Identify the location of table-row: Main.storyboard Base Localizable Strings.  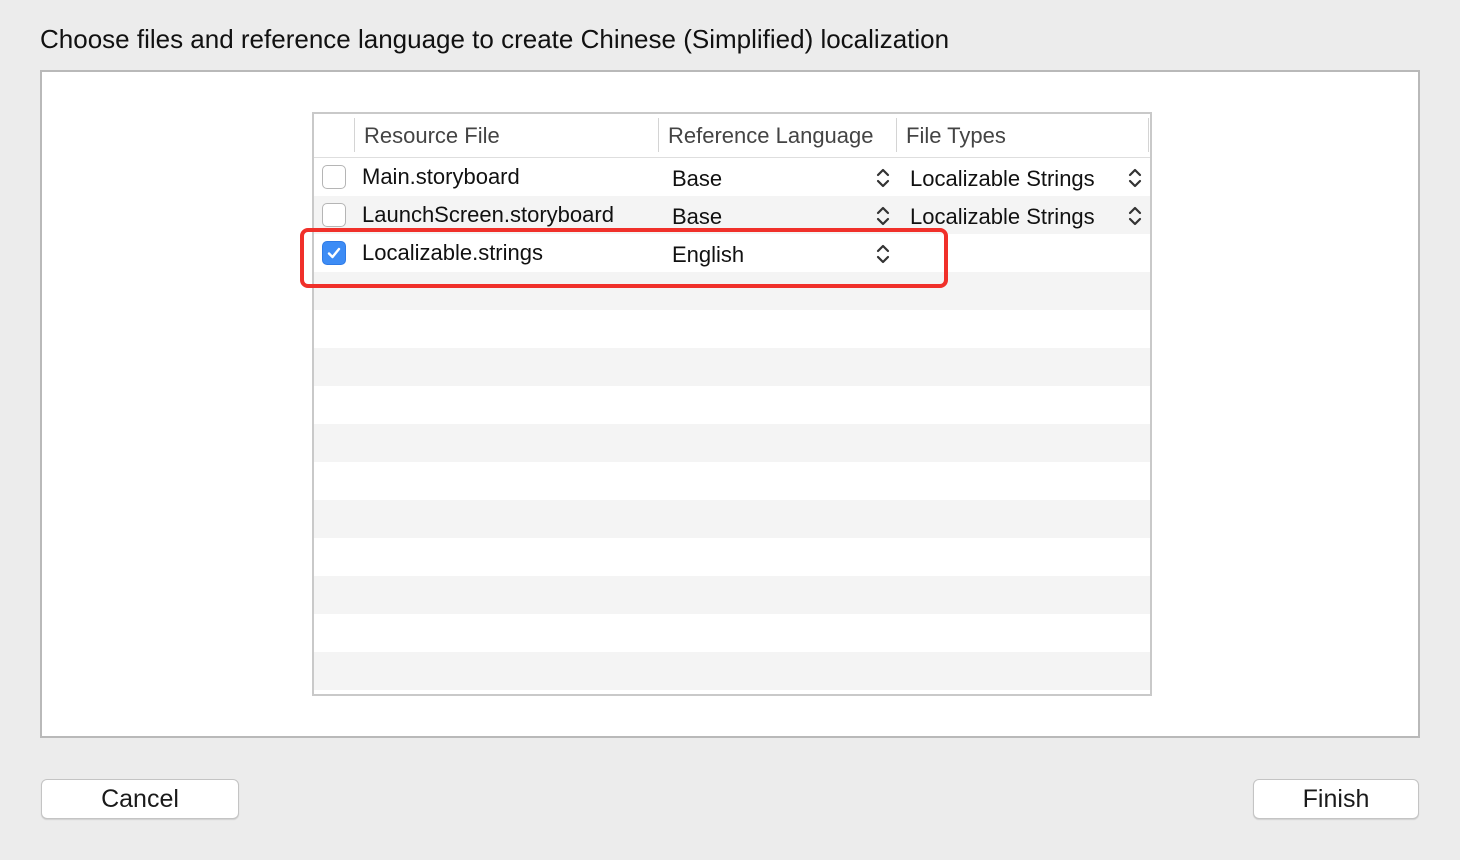
(732, 177).